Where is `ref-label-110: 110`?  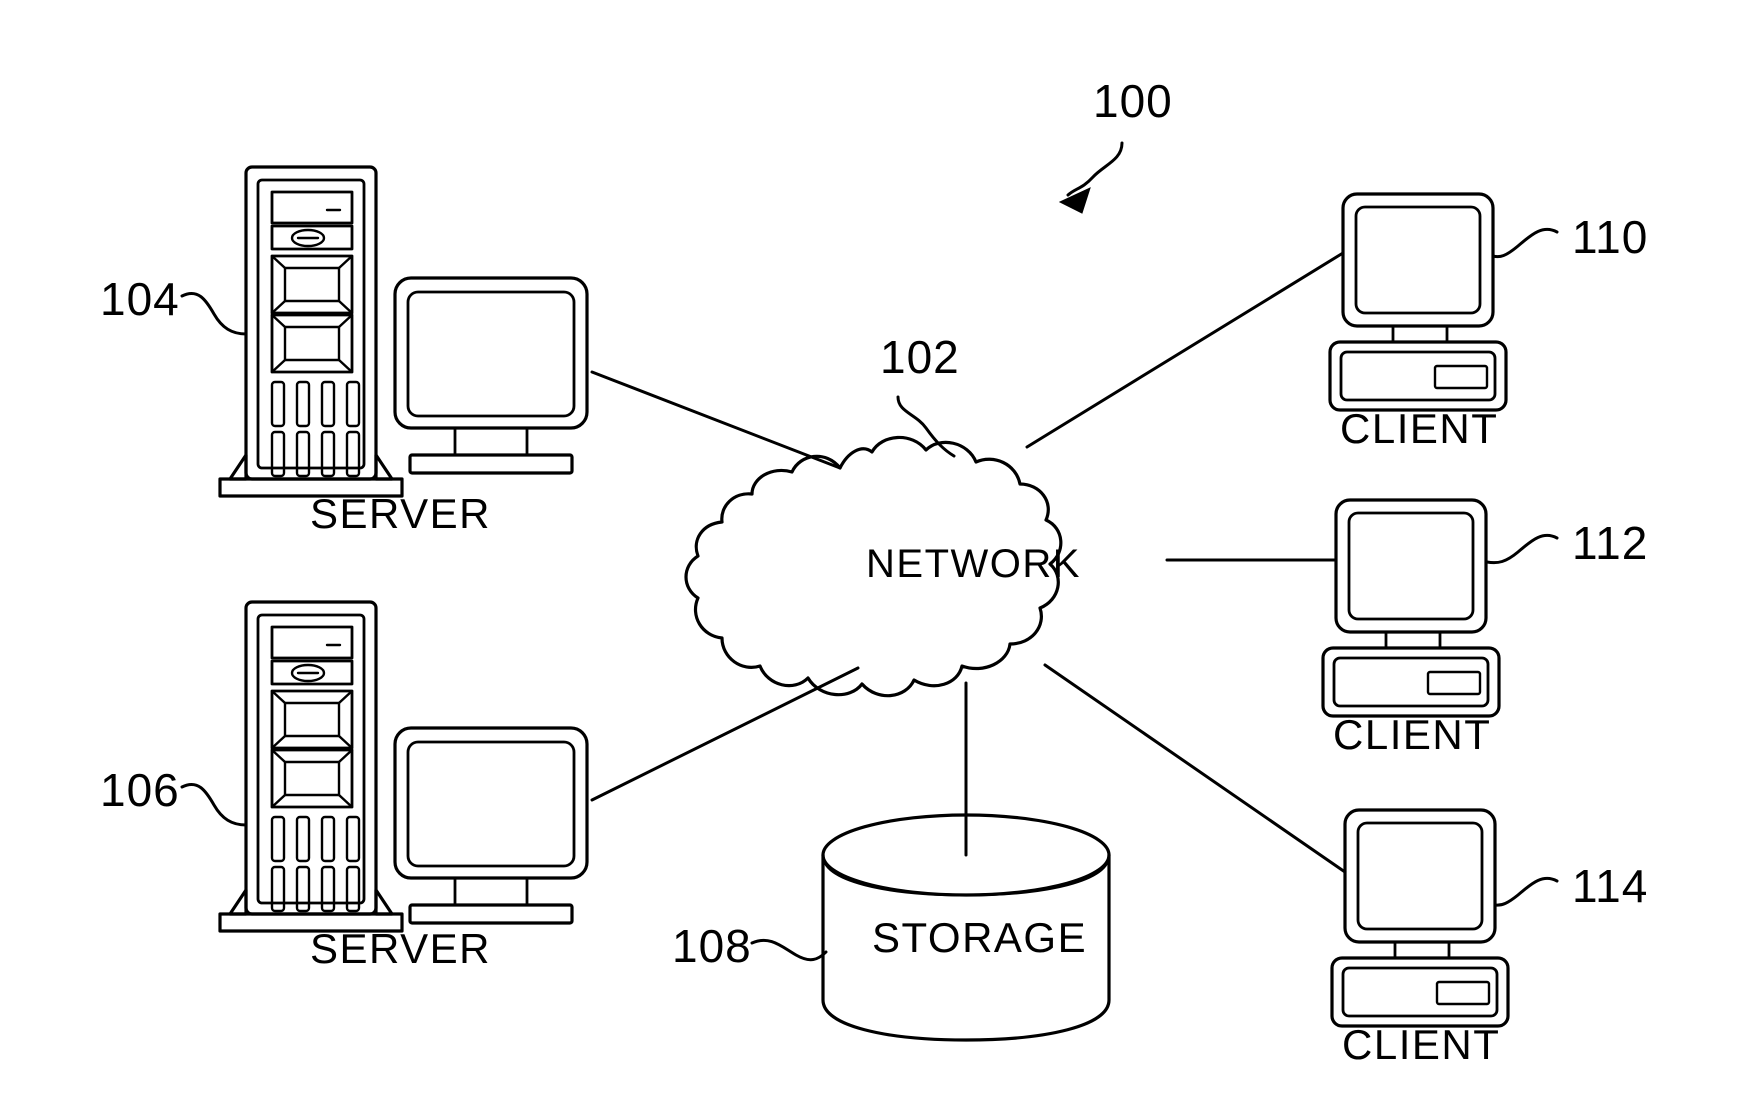
ref-label-110: 110 is located at coordinates (1610, 237).